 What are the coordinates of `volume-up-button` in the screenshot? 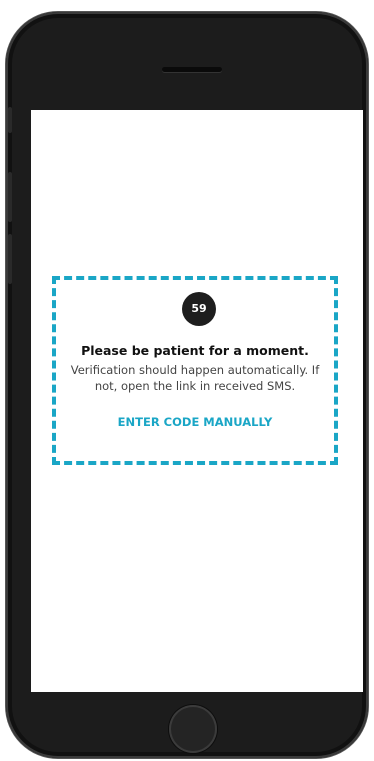 It's located at (10, 197).